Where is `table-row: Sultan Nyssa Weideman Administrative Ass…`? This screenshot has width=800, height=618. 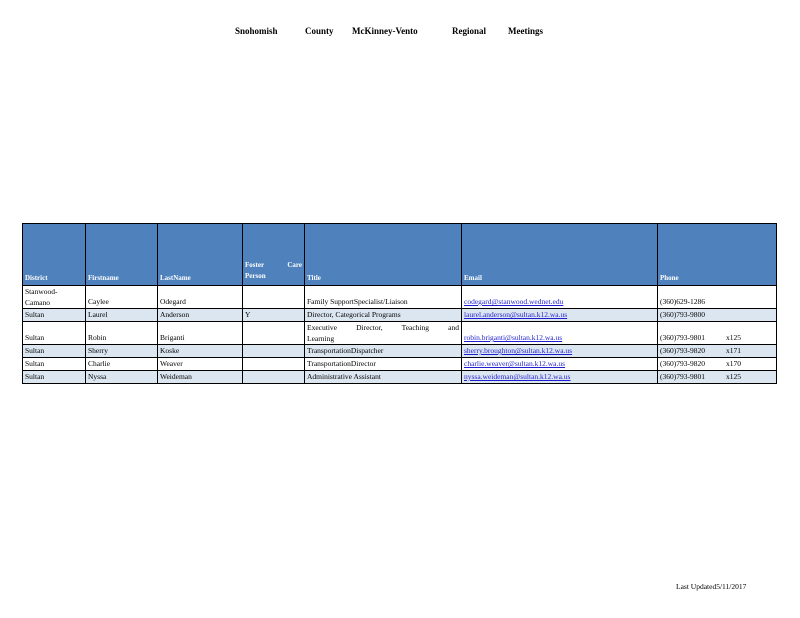 table-row: Sultan Nyssa Weideman Administrative Ass… is located at coordinates (399, 377).